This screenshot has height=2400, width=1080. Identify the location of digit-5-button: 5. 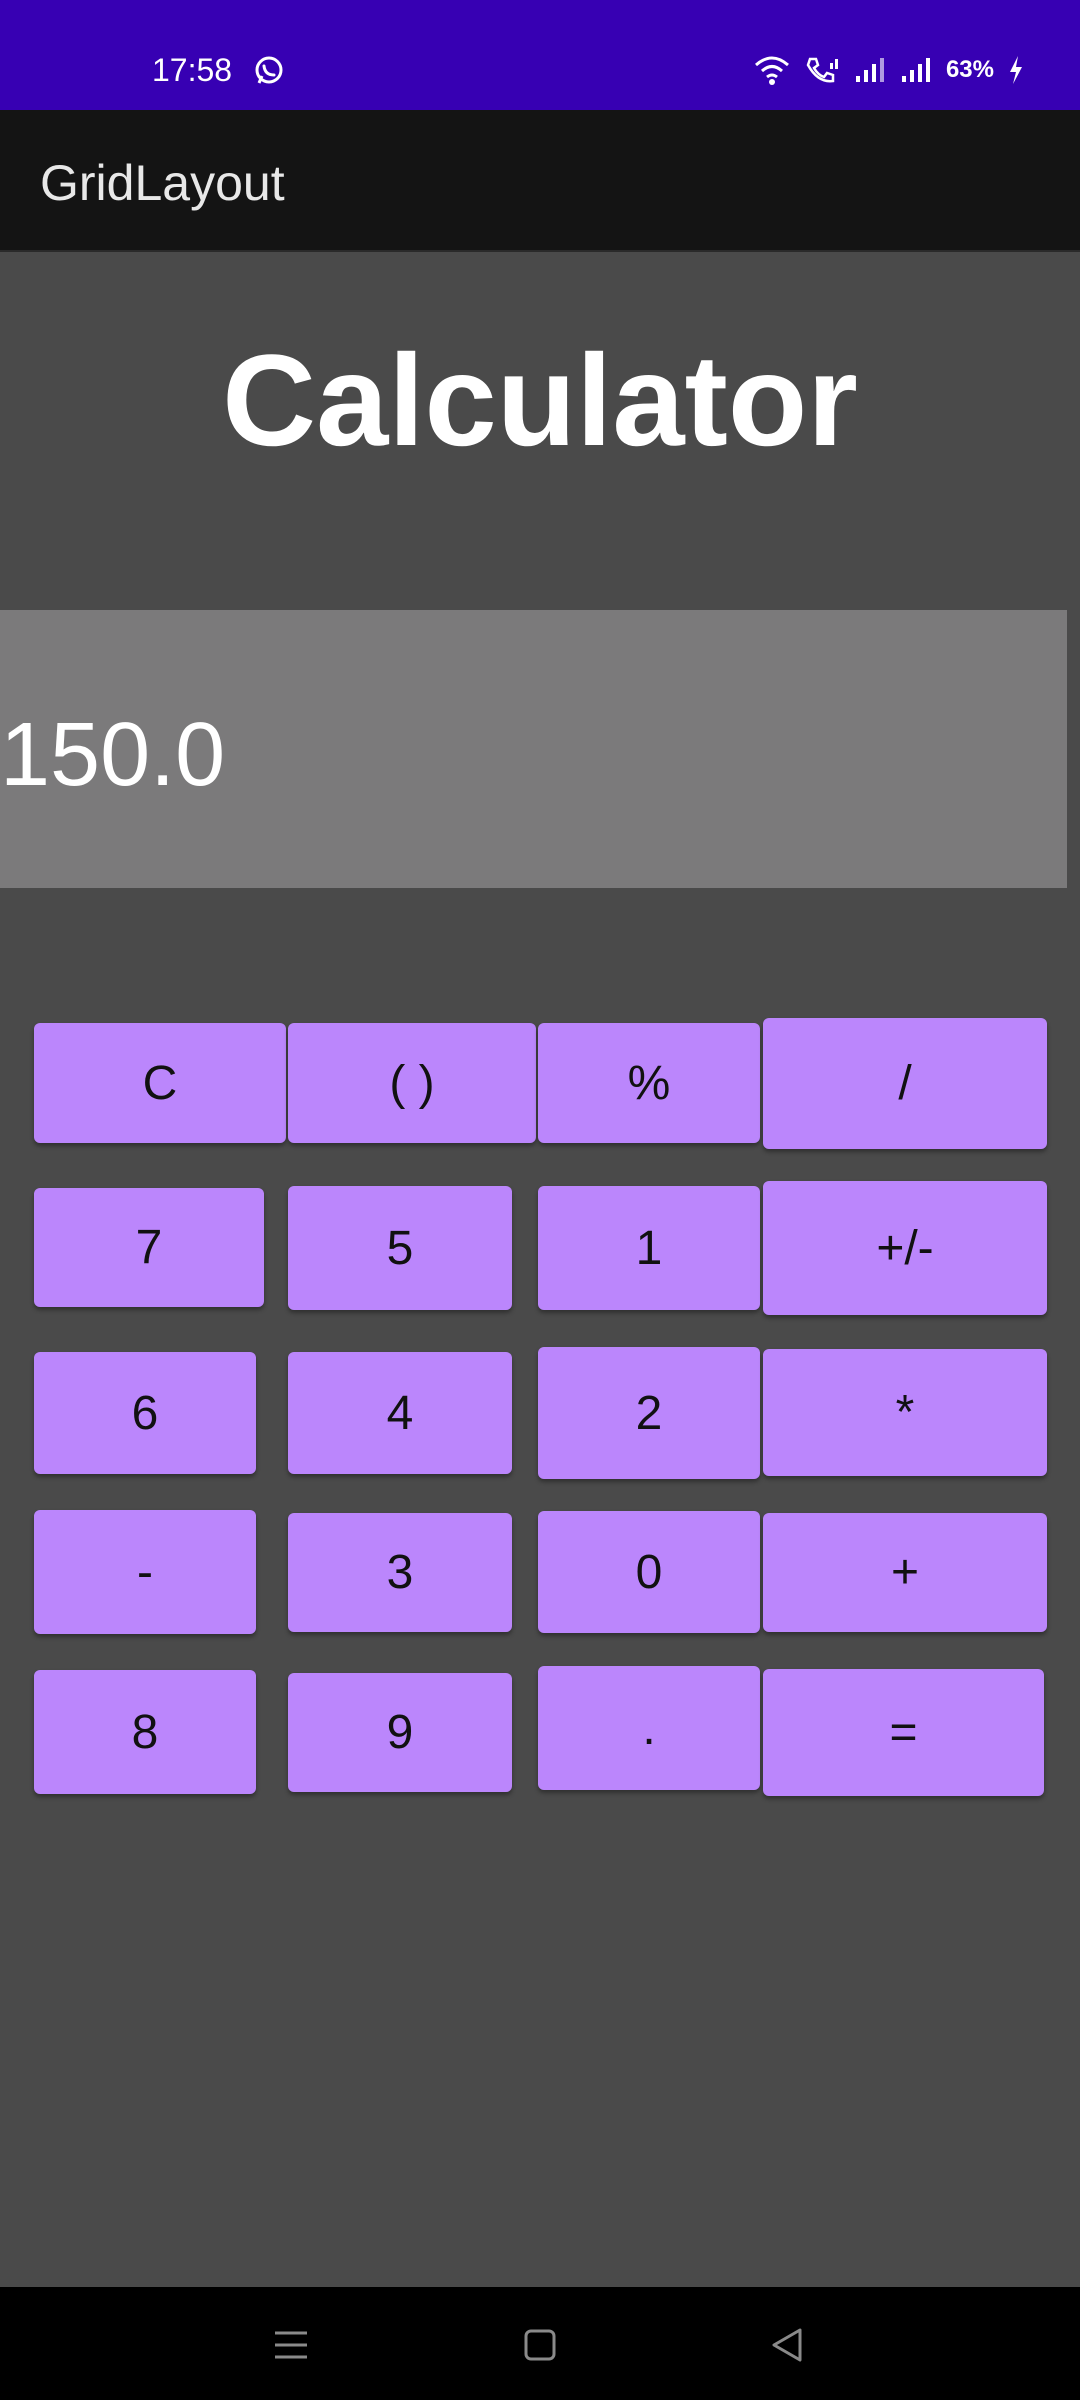
(400, 1248).